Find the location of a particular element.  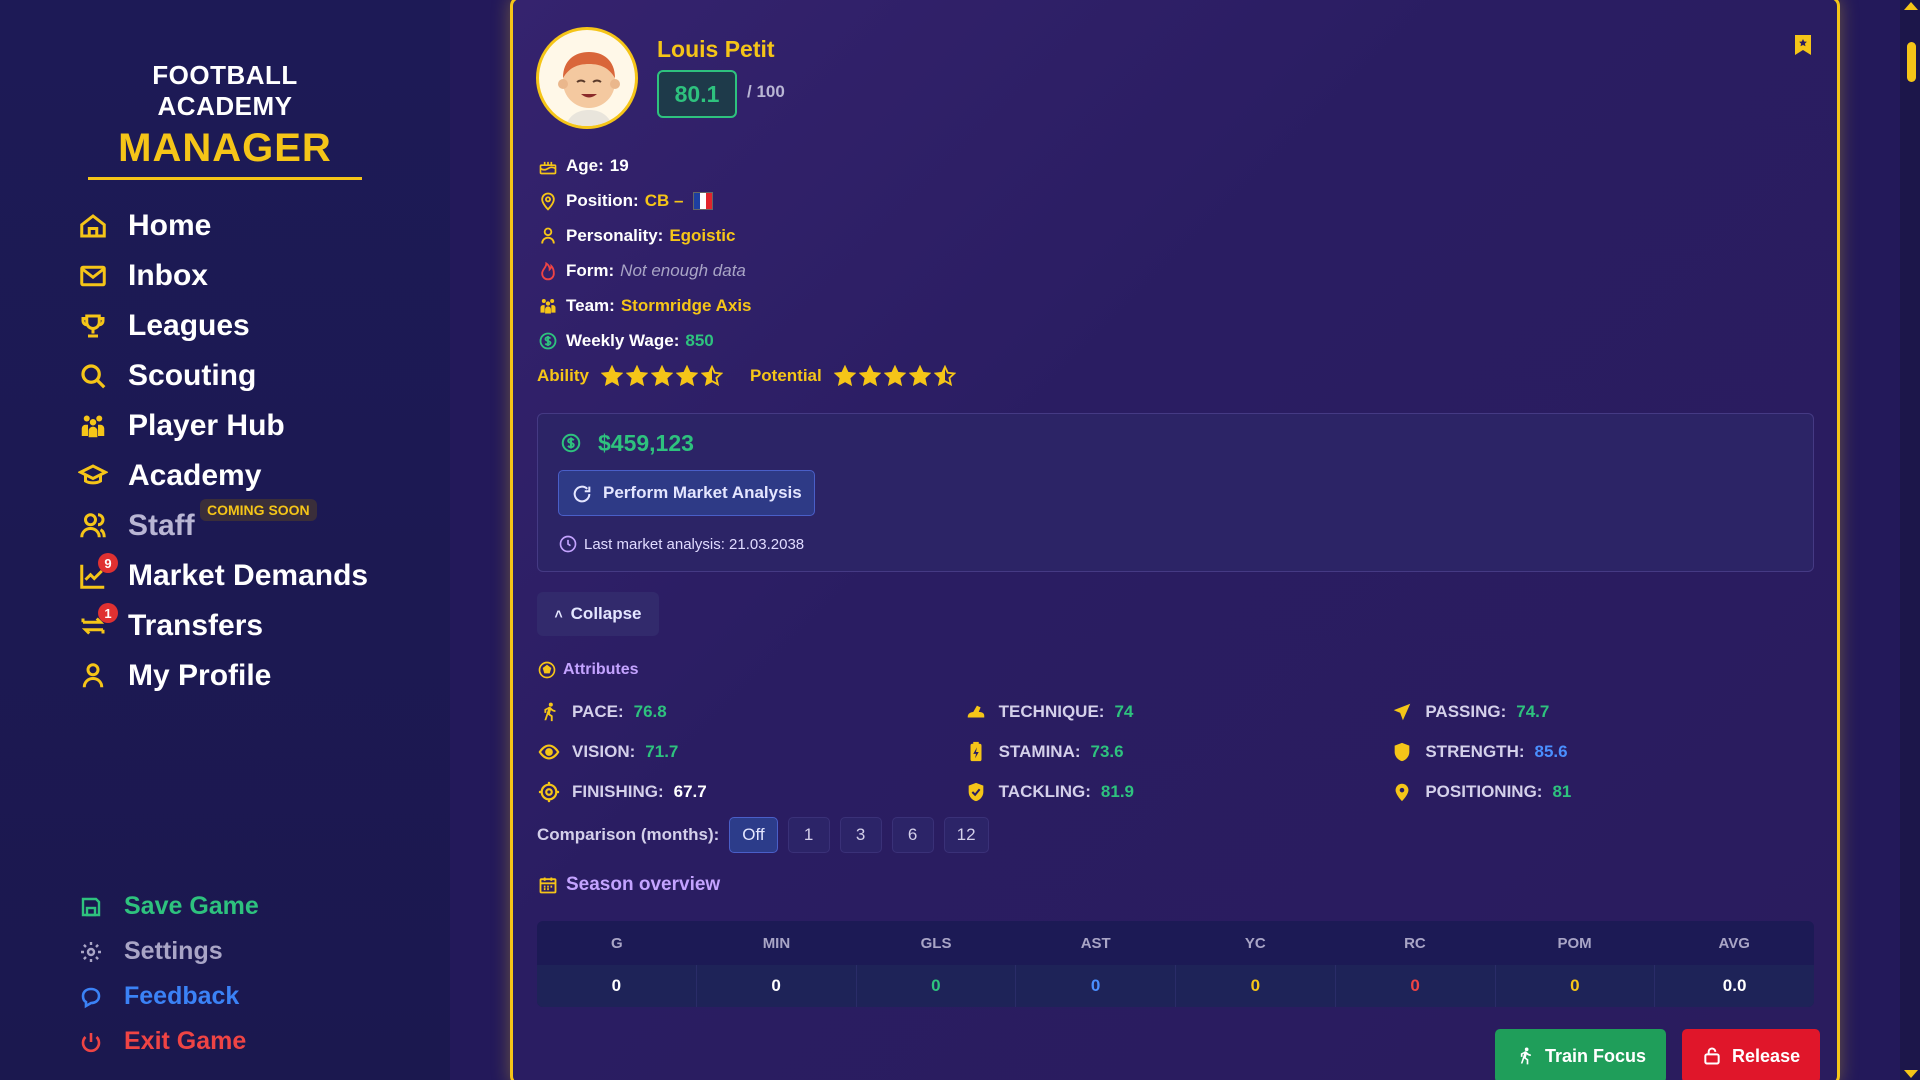

attribute-vision: VISION: 71.7 is located at coordinates (751, 752).